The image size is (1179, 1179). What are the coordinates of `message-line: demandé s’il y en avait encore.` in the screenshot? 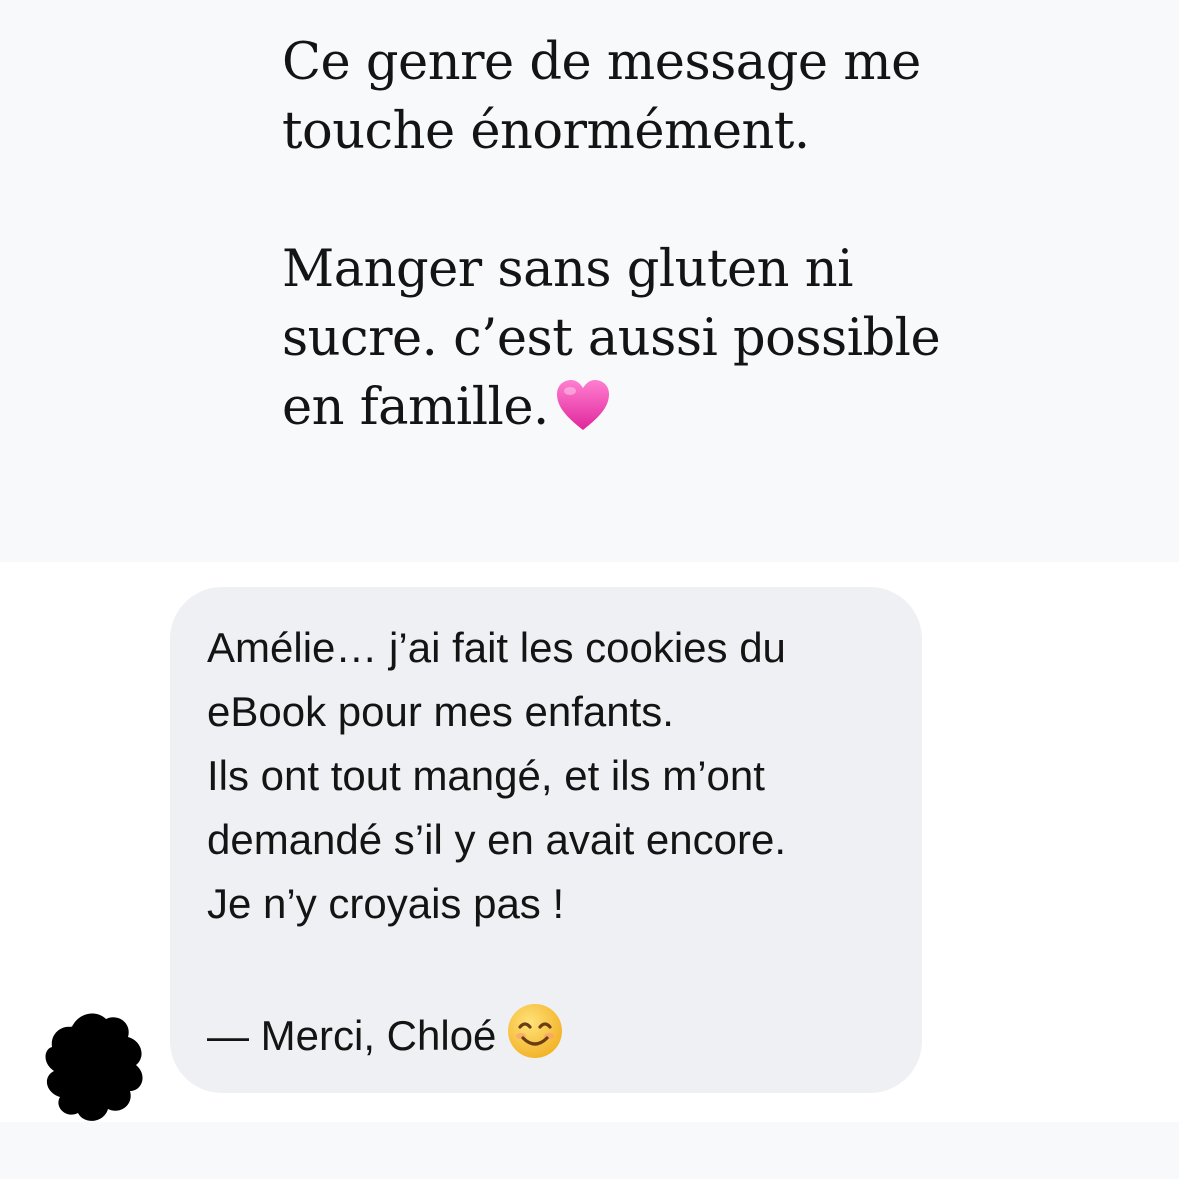 It's located at (496, 839).